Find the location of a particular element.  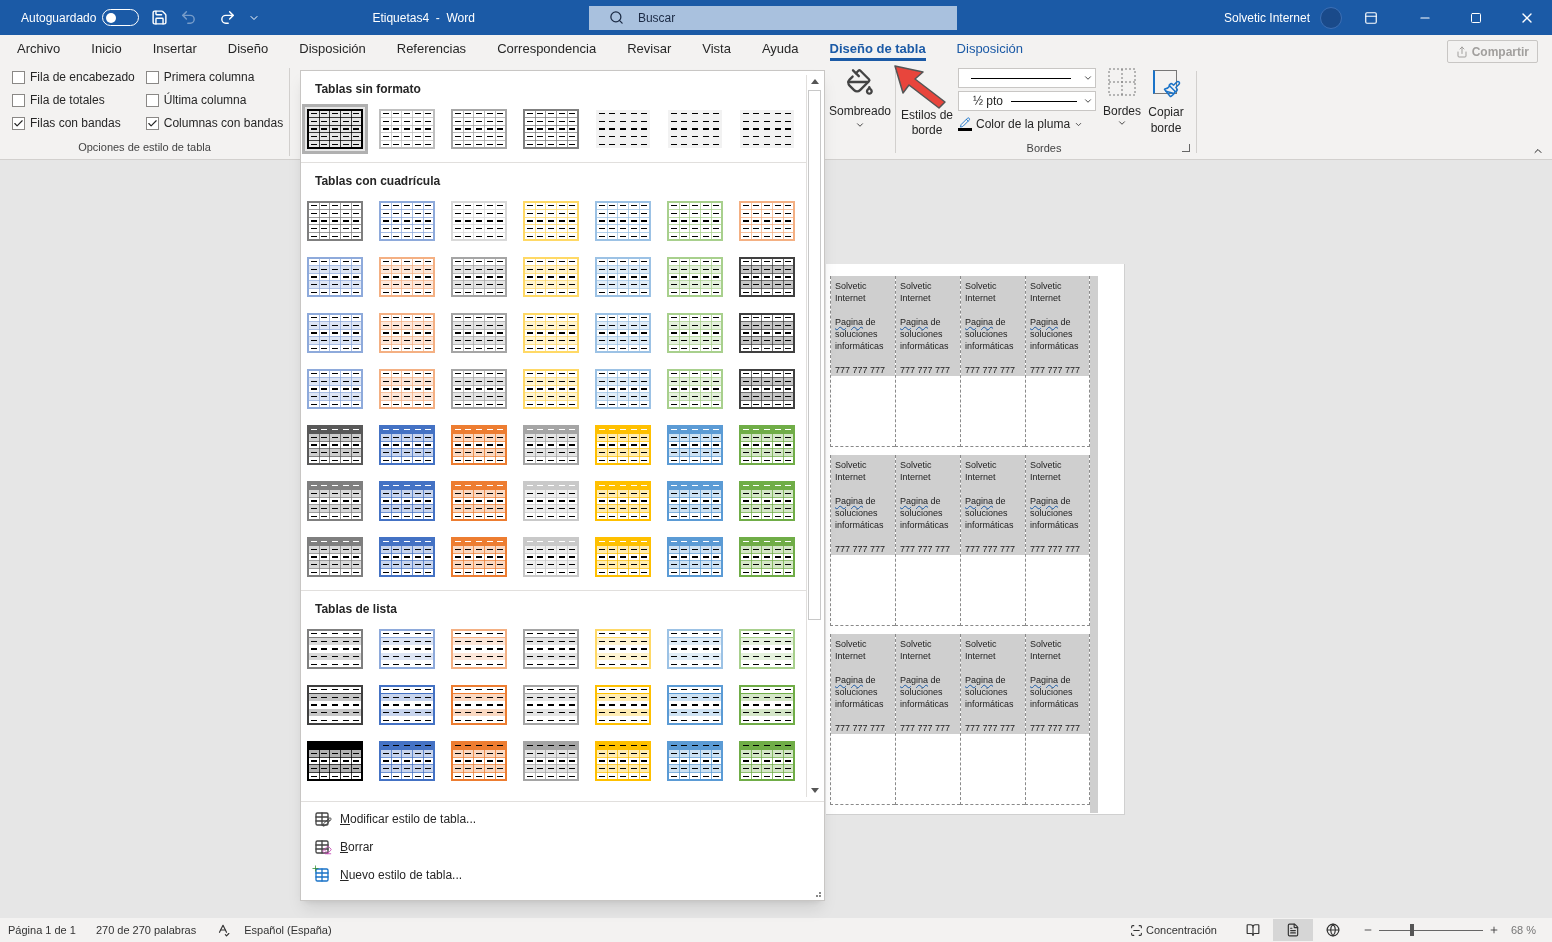

table-add-icon is located at coordinates (323, 875).